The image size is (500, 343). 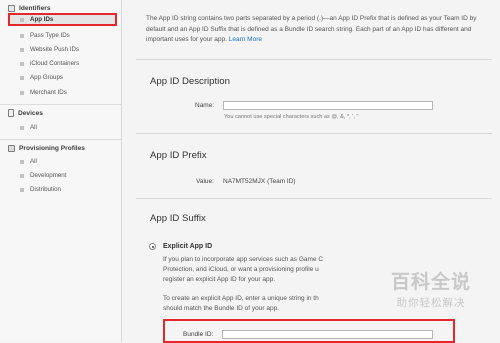 What do you see at coordinates (46, 148) in the screenshot?
I see `profiles-heading: Provisioning Profiles` at bounding box center [46, 148].